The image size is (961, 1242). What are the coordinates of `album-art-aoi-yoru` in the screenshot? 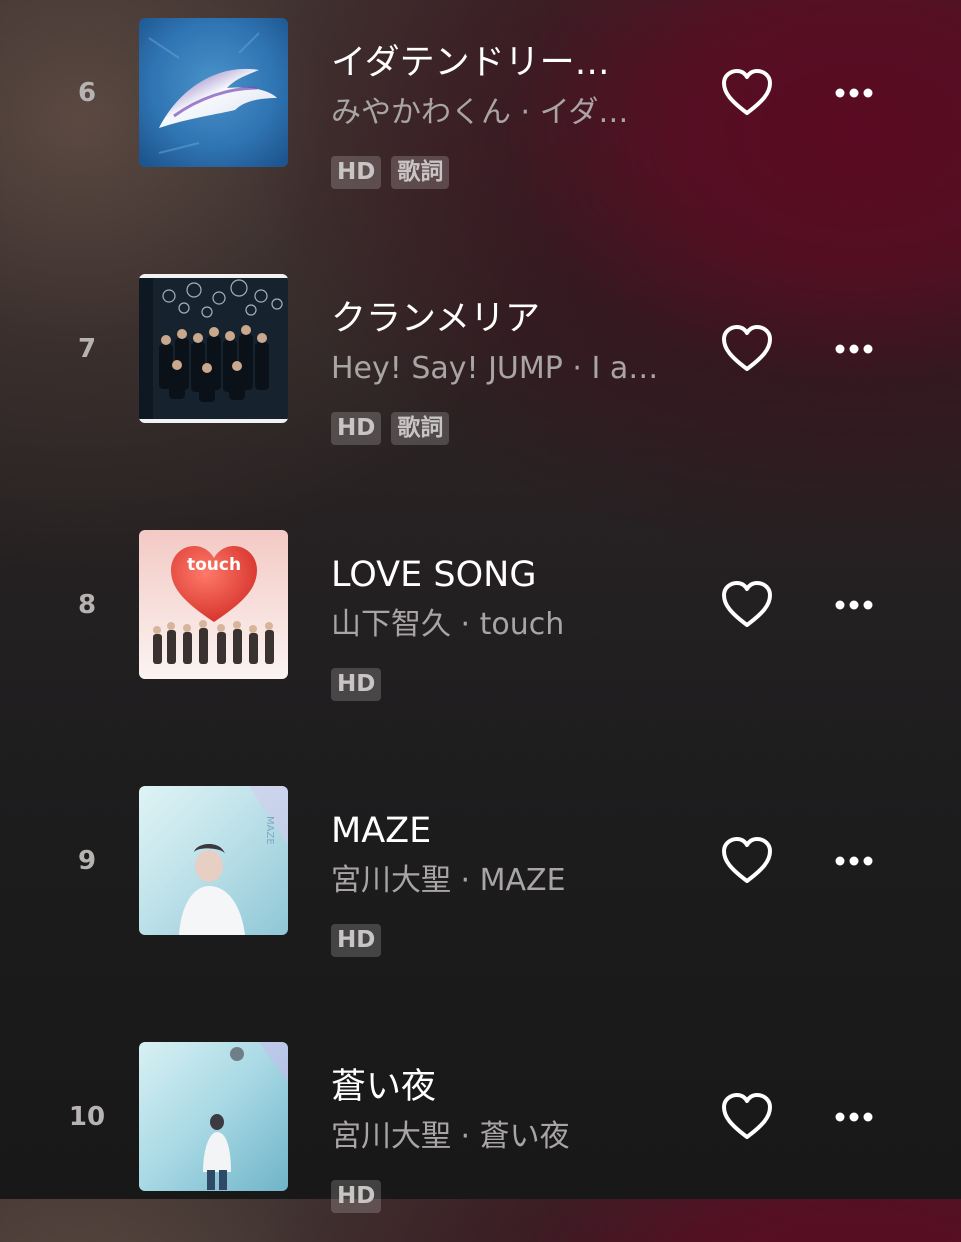 It's located at (213, 1116).